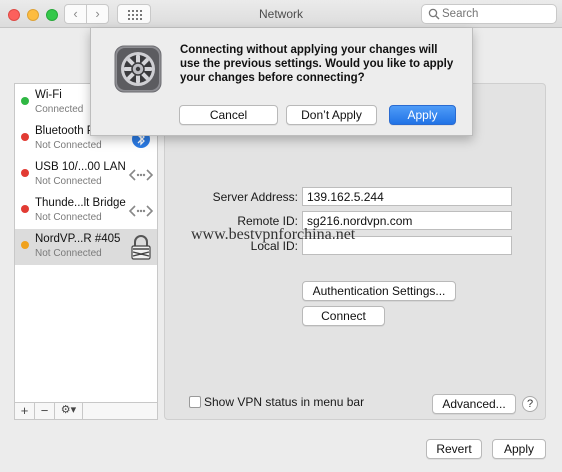 The height and width of the screenshot is (472, 562). Describe the element at coordinates (519, 449) in the screenshot. I see `apply-button: Apply` at that location.